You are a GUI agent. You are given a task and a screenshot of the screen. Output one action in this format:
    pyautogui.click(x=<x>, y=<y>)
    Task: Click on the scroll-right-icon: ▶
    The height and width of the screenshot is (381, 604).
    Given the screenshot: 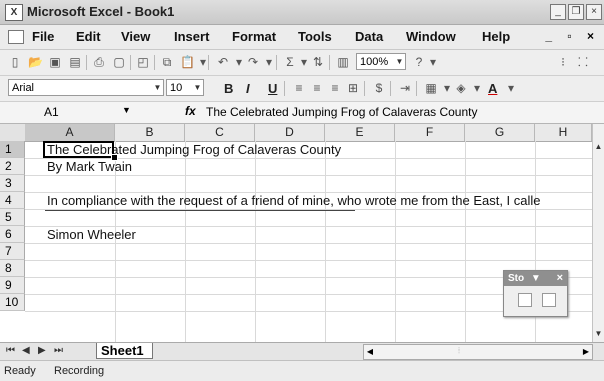 What is the action you would take?
    pyautogui.click(x=586, y=352)
    